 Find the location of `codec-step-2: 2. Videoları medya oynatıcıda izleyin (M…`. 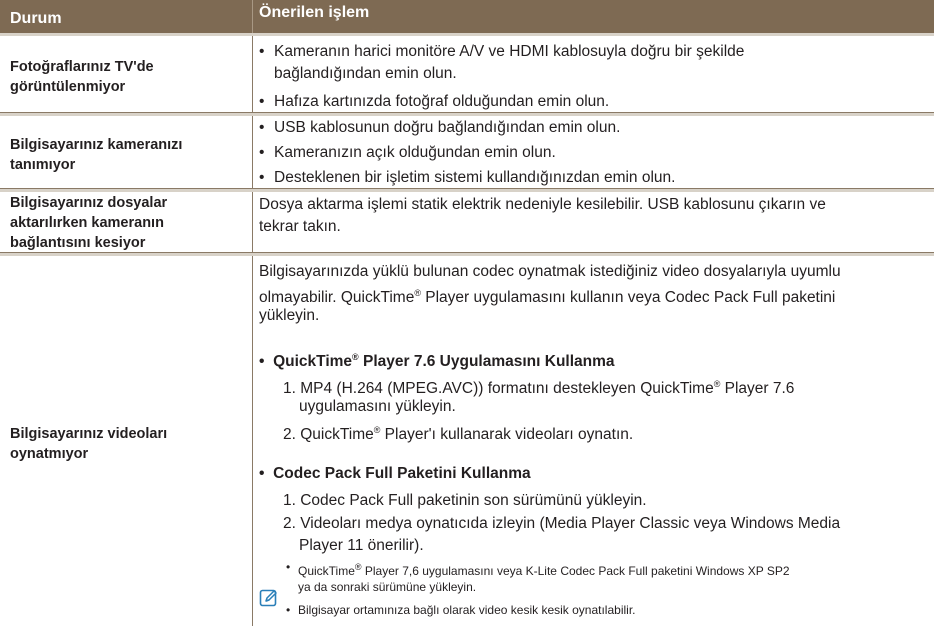

codec-step-2: 2. Videoları medya oynatıcıda izleyin (M… is located at coordinates (562, 523).